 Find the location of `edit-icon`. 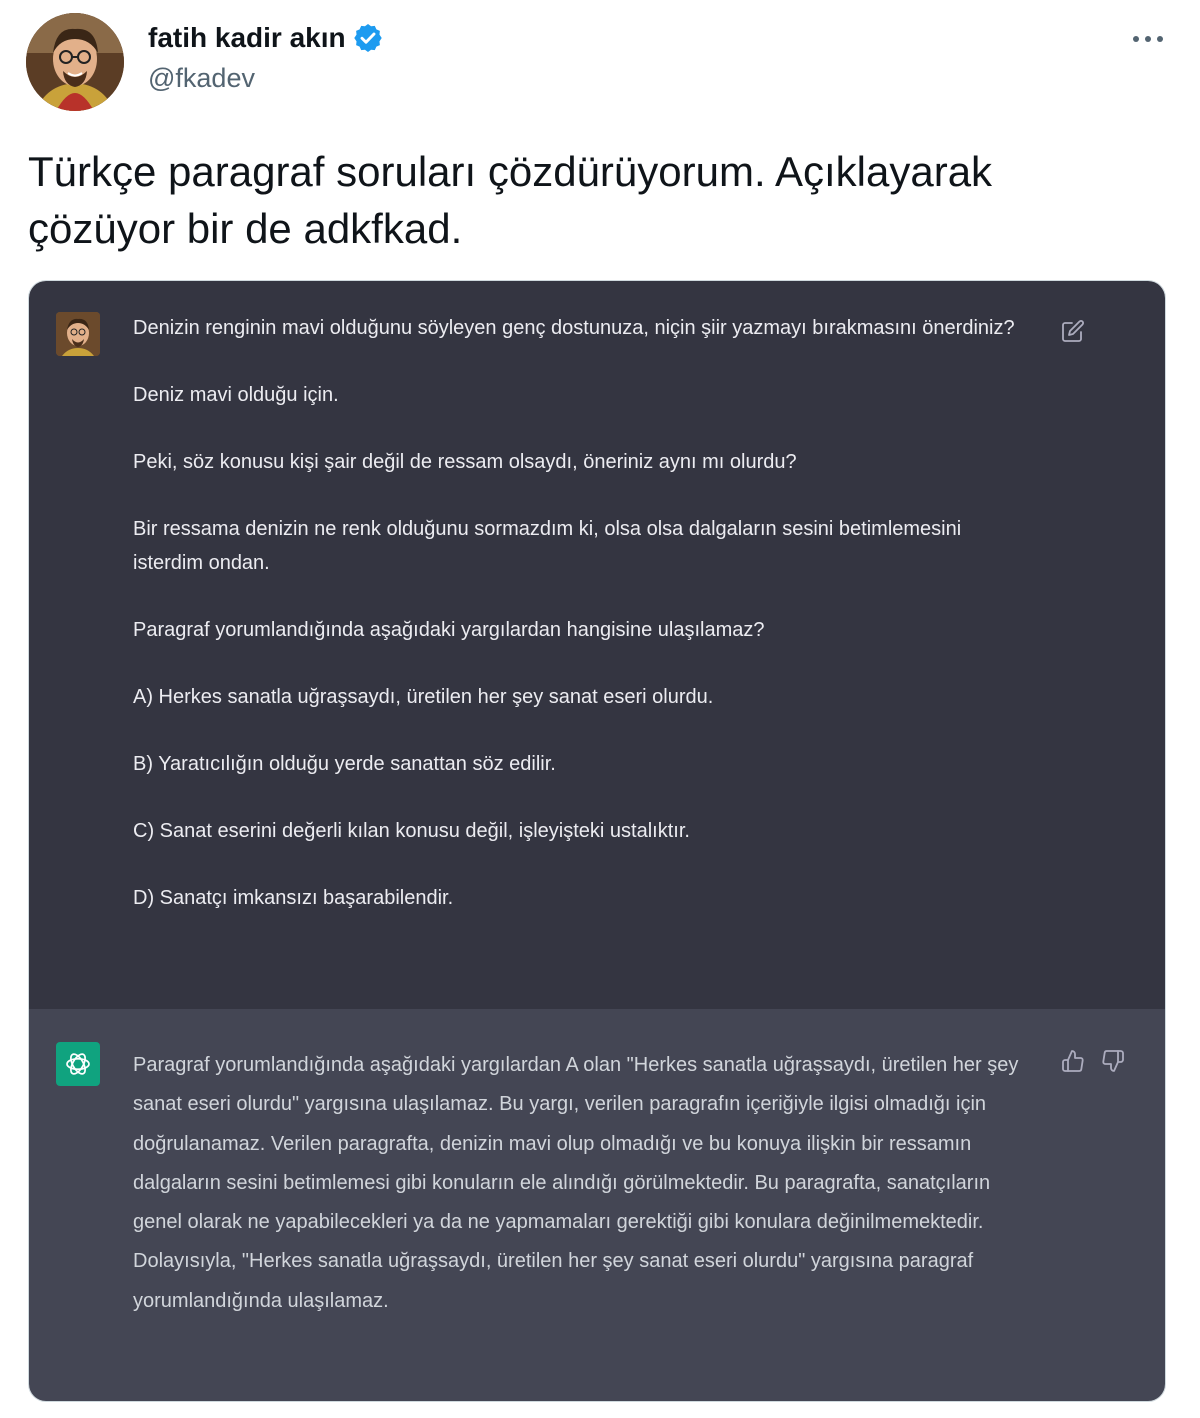

edit-icon is located at coordinates (1073, 331).